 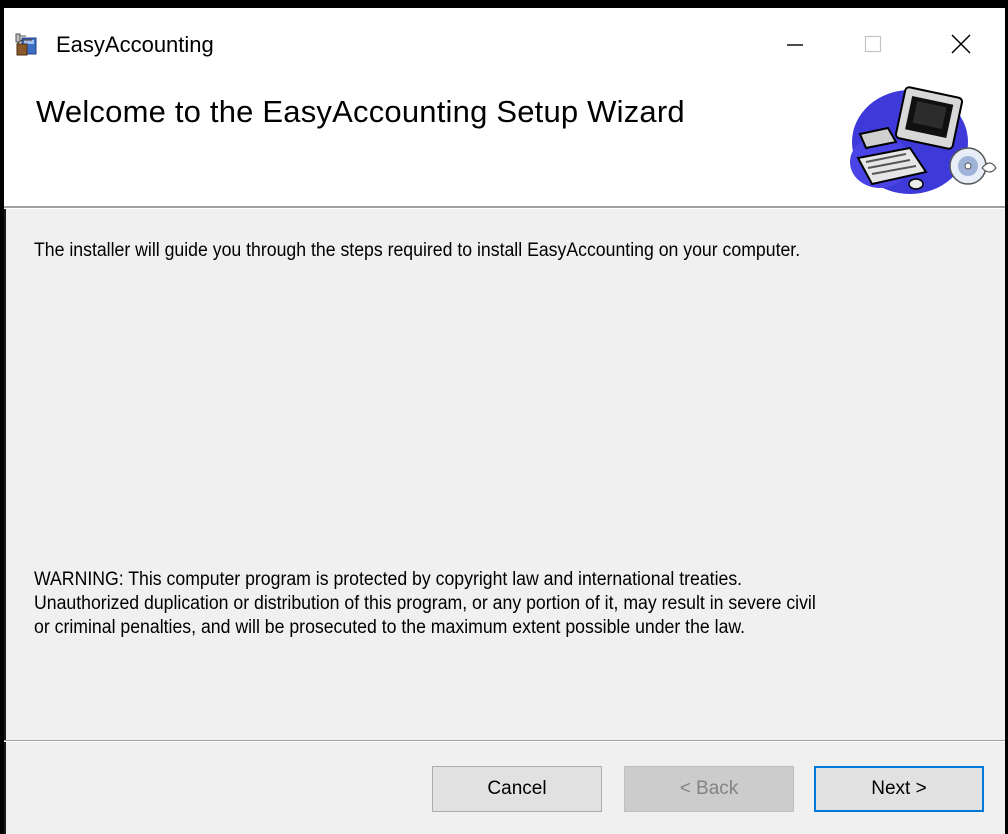 I want to click on title-bar: EasyAccounting, so click(x=504, y=41).